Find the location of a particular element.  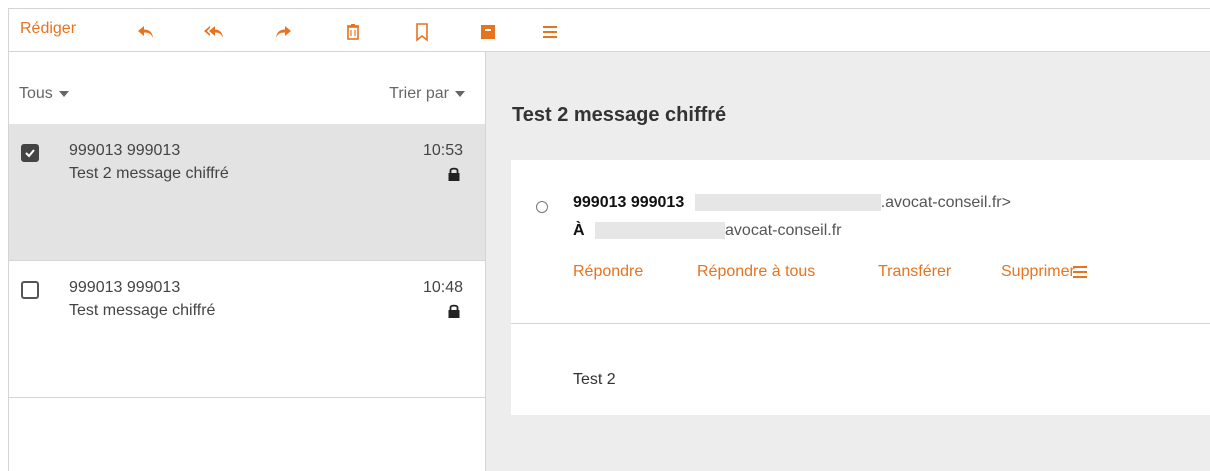

to-row: À avocat-conseil.fr is located at coordinates (707, 231).